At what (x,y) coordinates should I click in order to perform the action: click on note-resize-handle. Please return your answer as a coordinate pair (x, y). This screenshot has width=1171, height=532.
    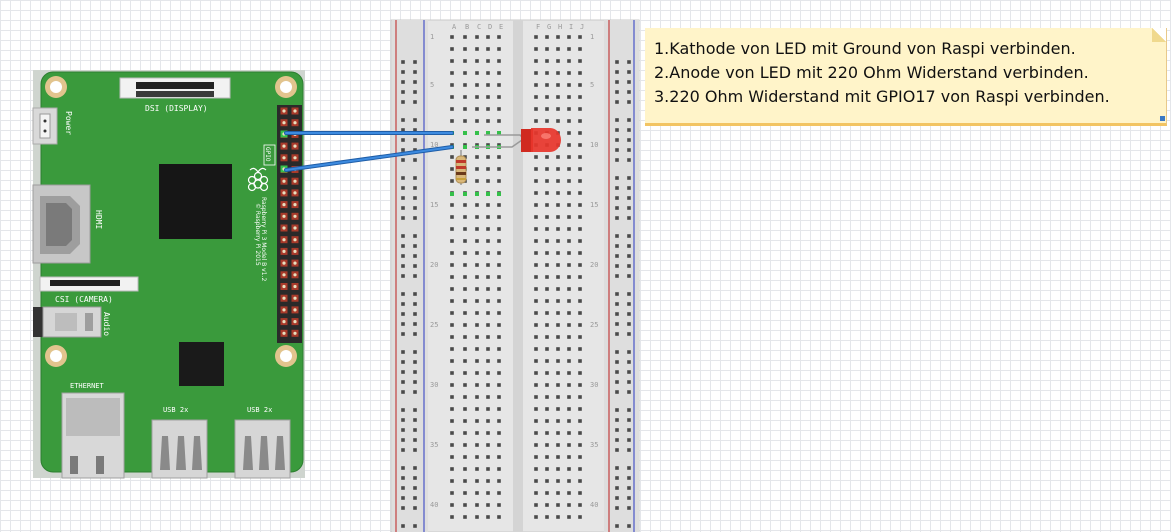
    Looking at the image, I should click on (1162, 118).